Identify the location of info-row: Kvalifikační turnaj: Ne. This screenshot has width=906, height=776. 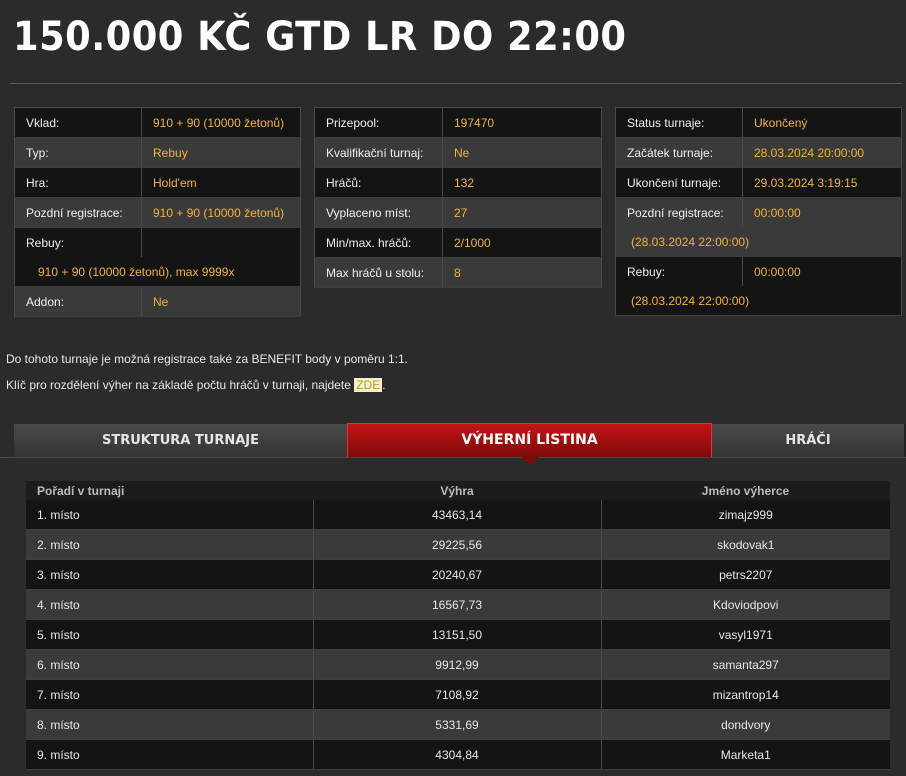
(458, 152).